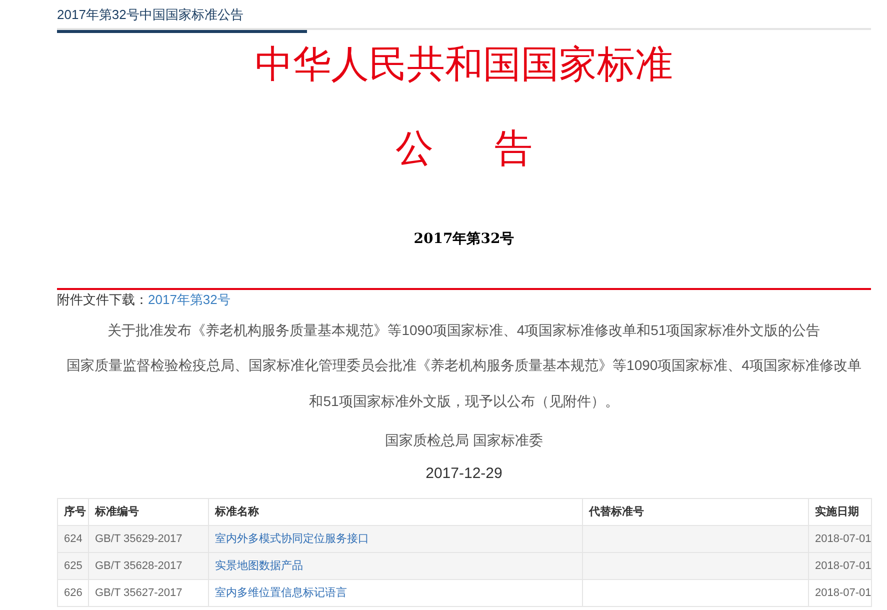  What do you see at coordinates (73, 593) in the screenshot?
I see `table-cell: 626` at bounding box center [73, 593].